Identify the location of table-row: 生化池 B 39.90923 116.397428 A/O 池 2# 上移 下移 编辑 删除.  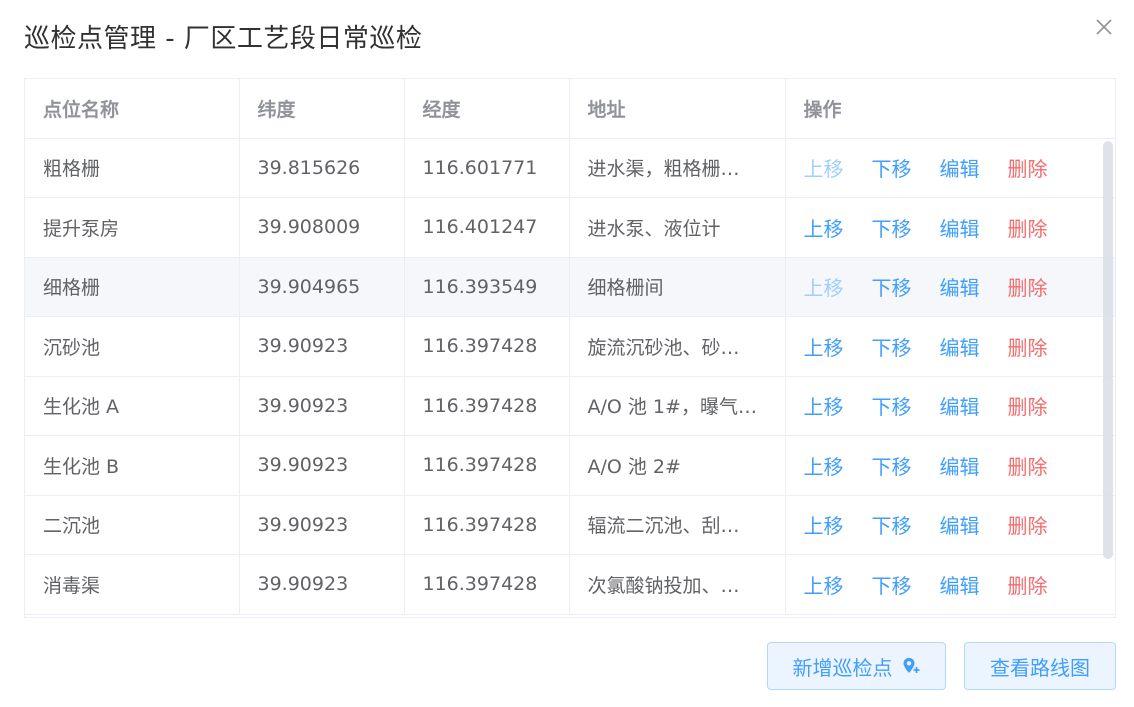
(570, 465).